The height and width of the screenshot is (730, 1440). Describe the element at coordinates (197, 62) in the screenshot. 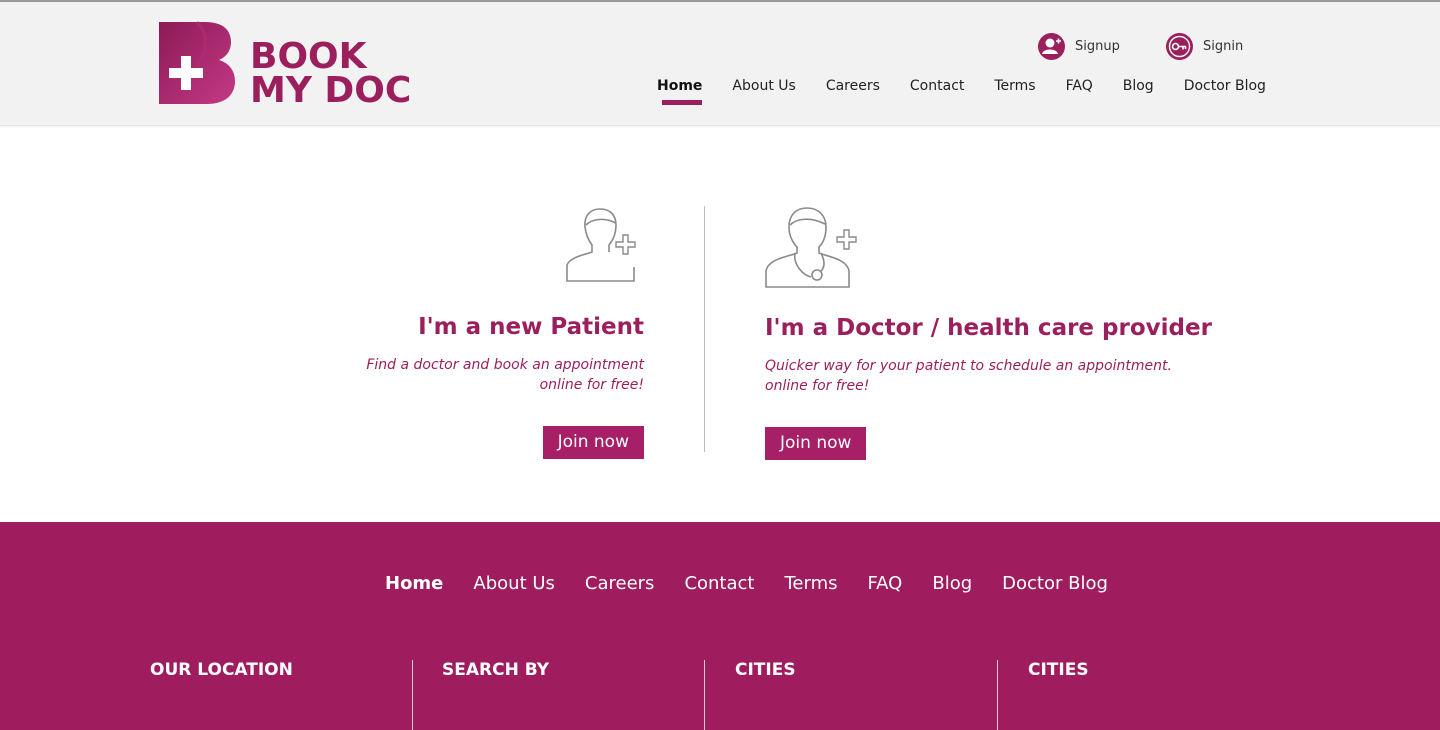

I see `logo-mark-icon` at that location.